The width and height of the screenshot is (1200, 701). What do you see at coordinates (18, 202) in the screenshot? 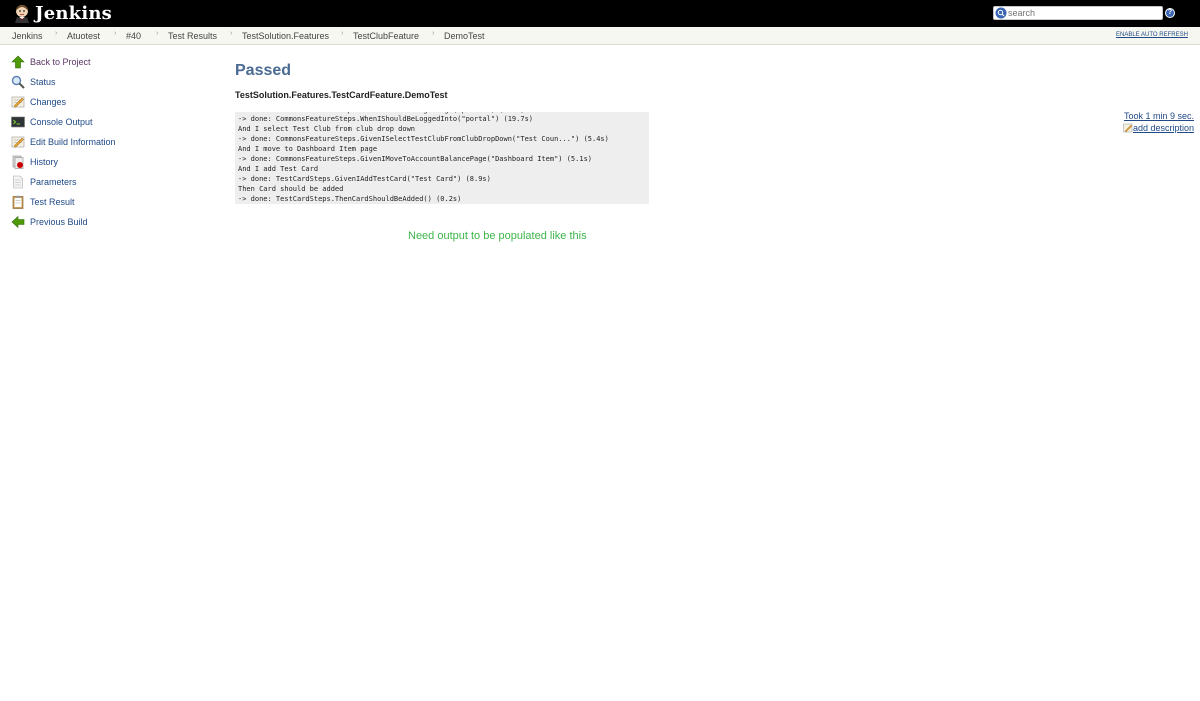
I see `clipboard-icon` at bounding box center [18, 202].